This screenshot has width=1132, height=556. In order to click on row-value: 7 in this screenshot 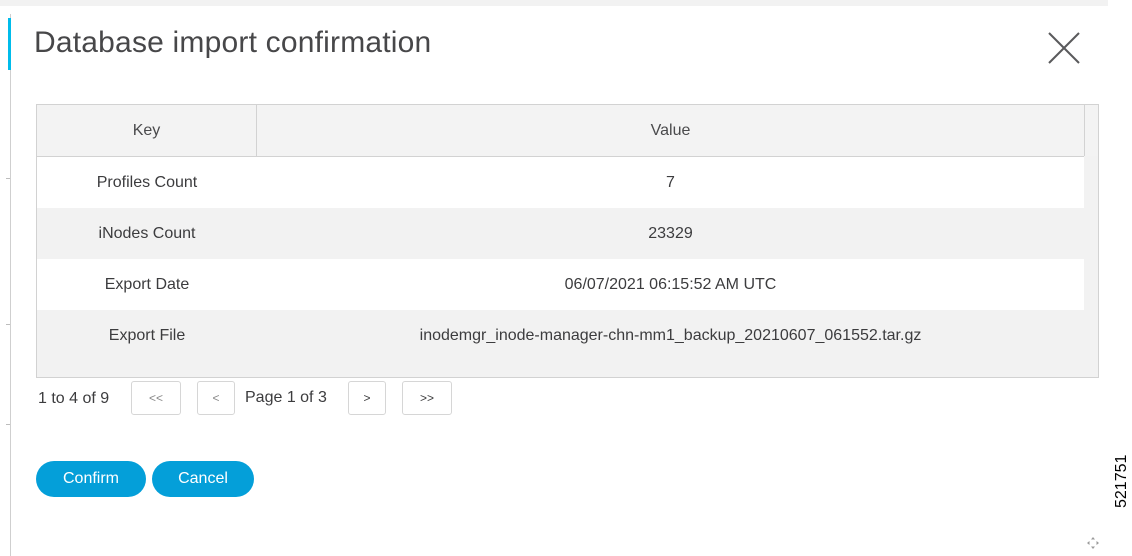, I will do `click(670, 182)`.